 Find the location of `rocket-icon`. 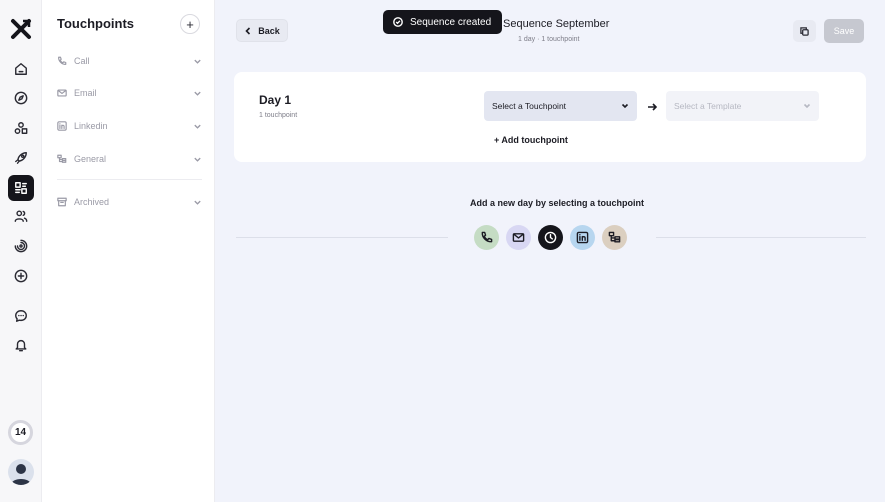

rocket-icon is located at coordinates (21, 158).